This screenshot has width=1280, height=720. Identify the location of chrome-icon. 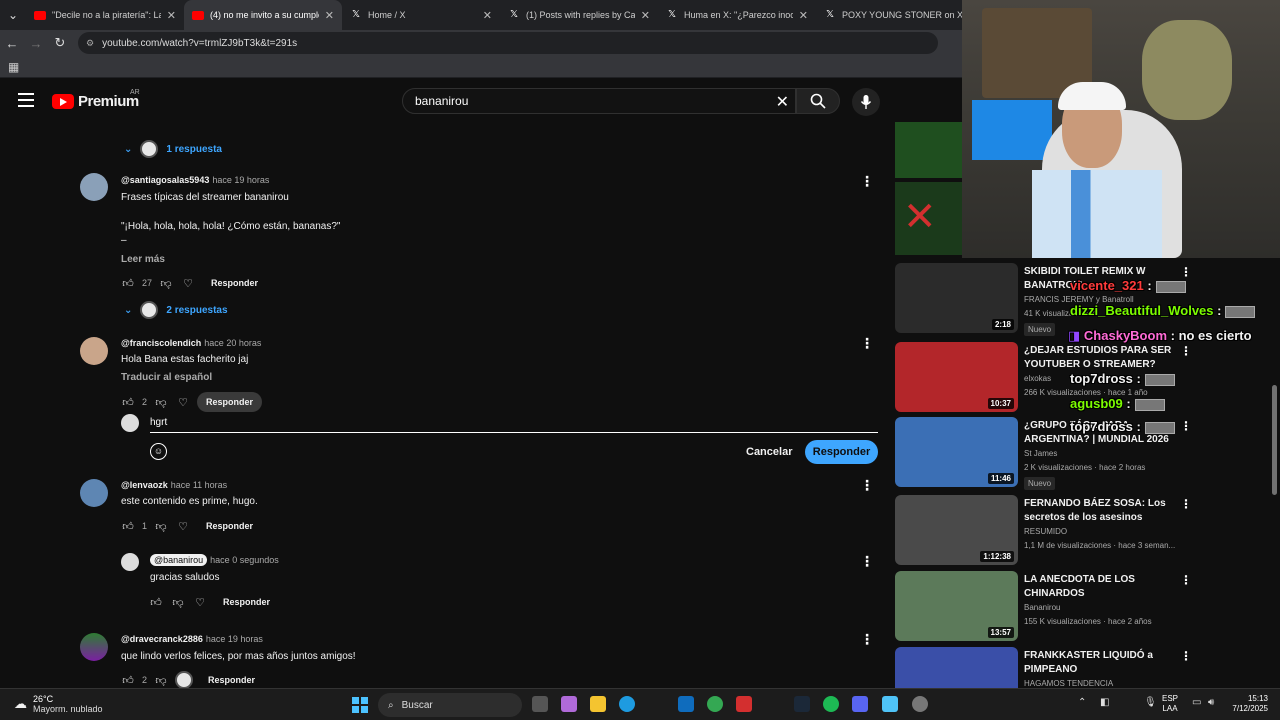
(715, 704).